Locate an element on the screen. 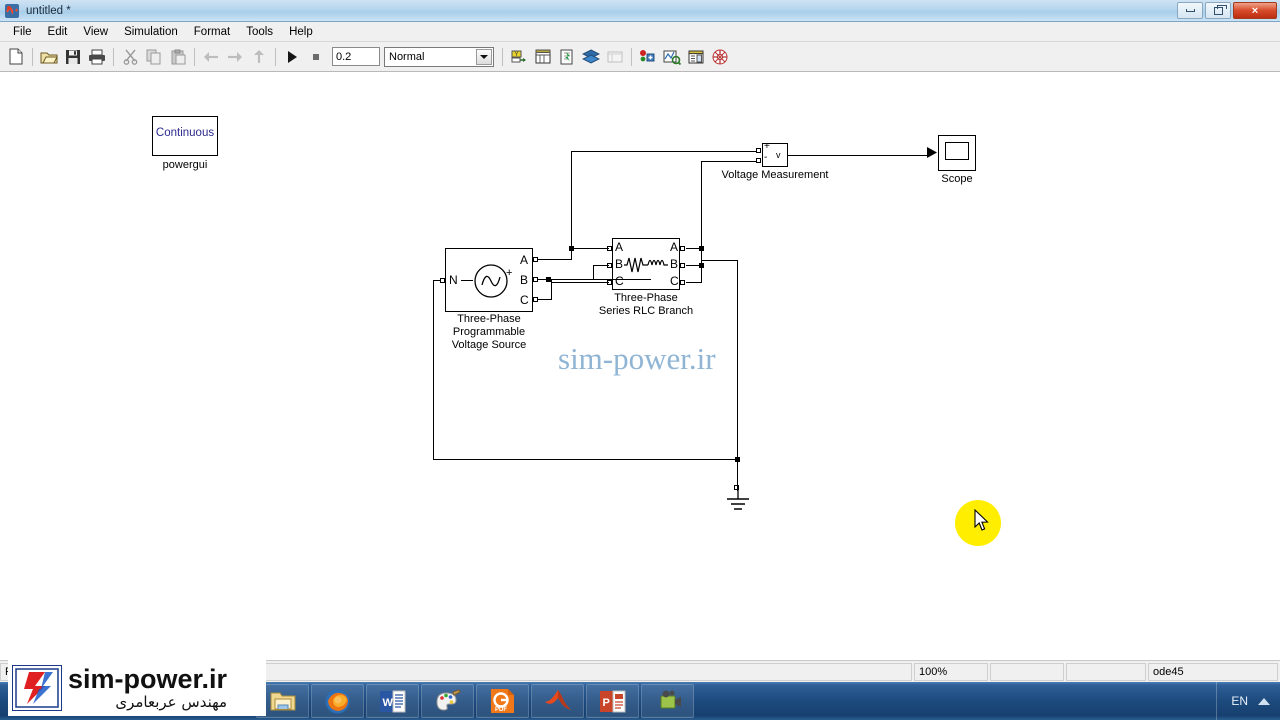  rlc-port-label-a-out: A is located at coordinates (674, 247).